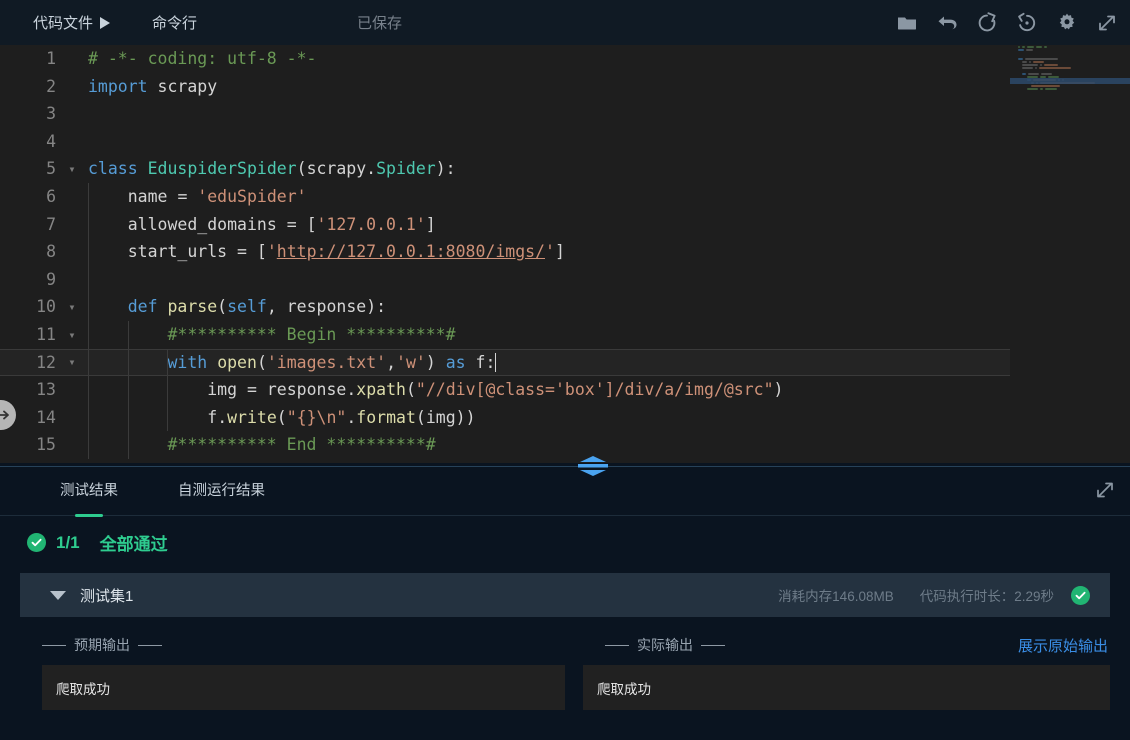 The image size is (1130, 740). I want to click on splitter-line, so click(565, 466).